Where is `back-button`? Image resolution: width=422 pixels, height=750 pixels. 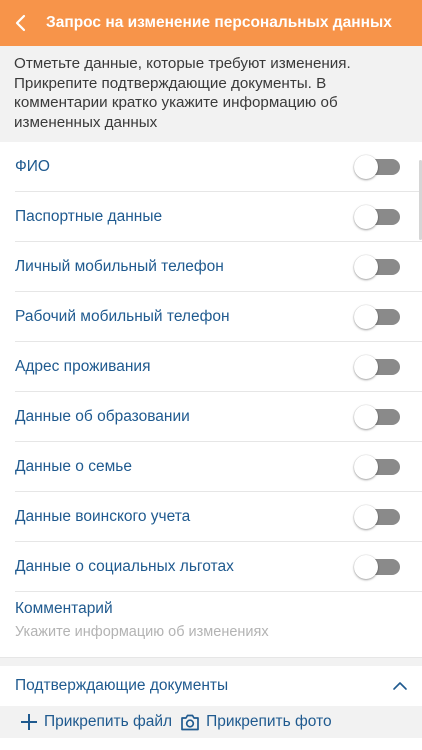
back-button is located at coordinates (20, 23).